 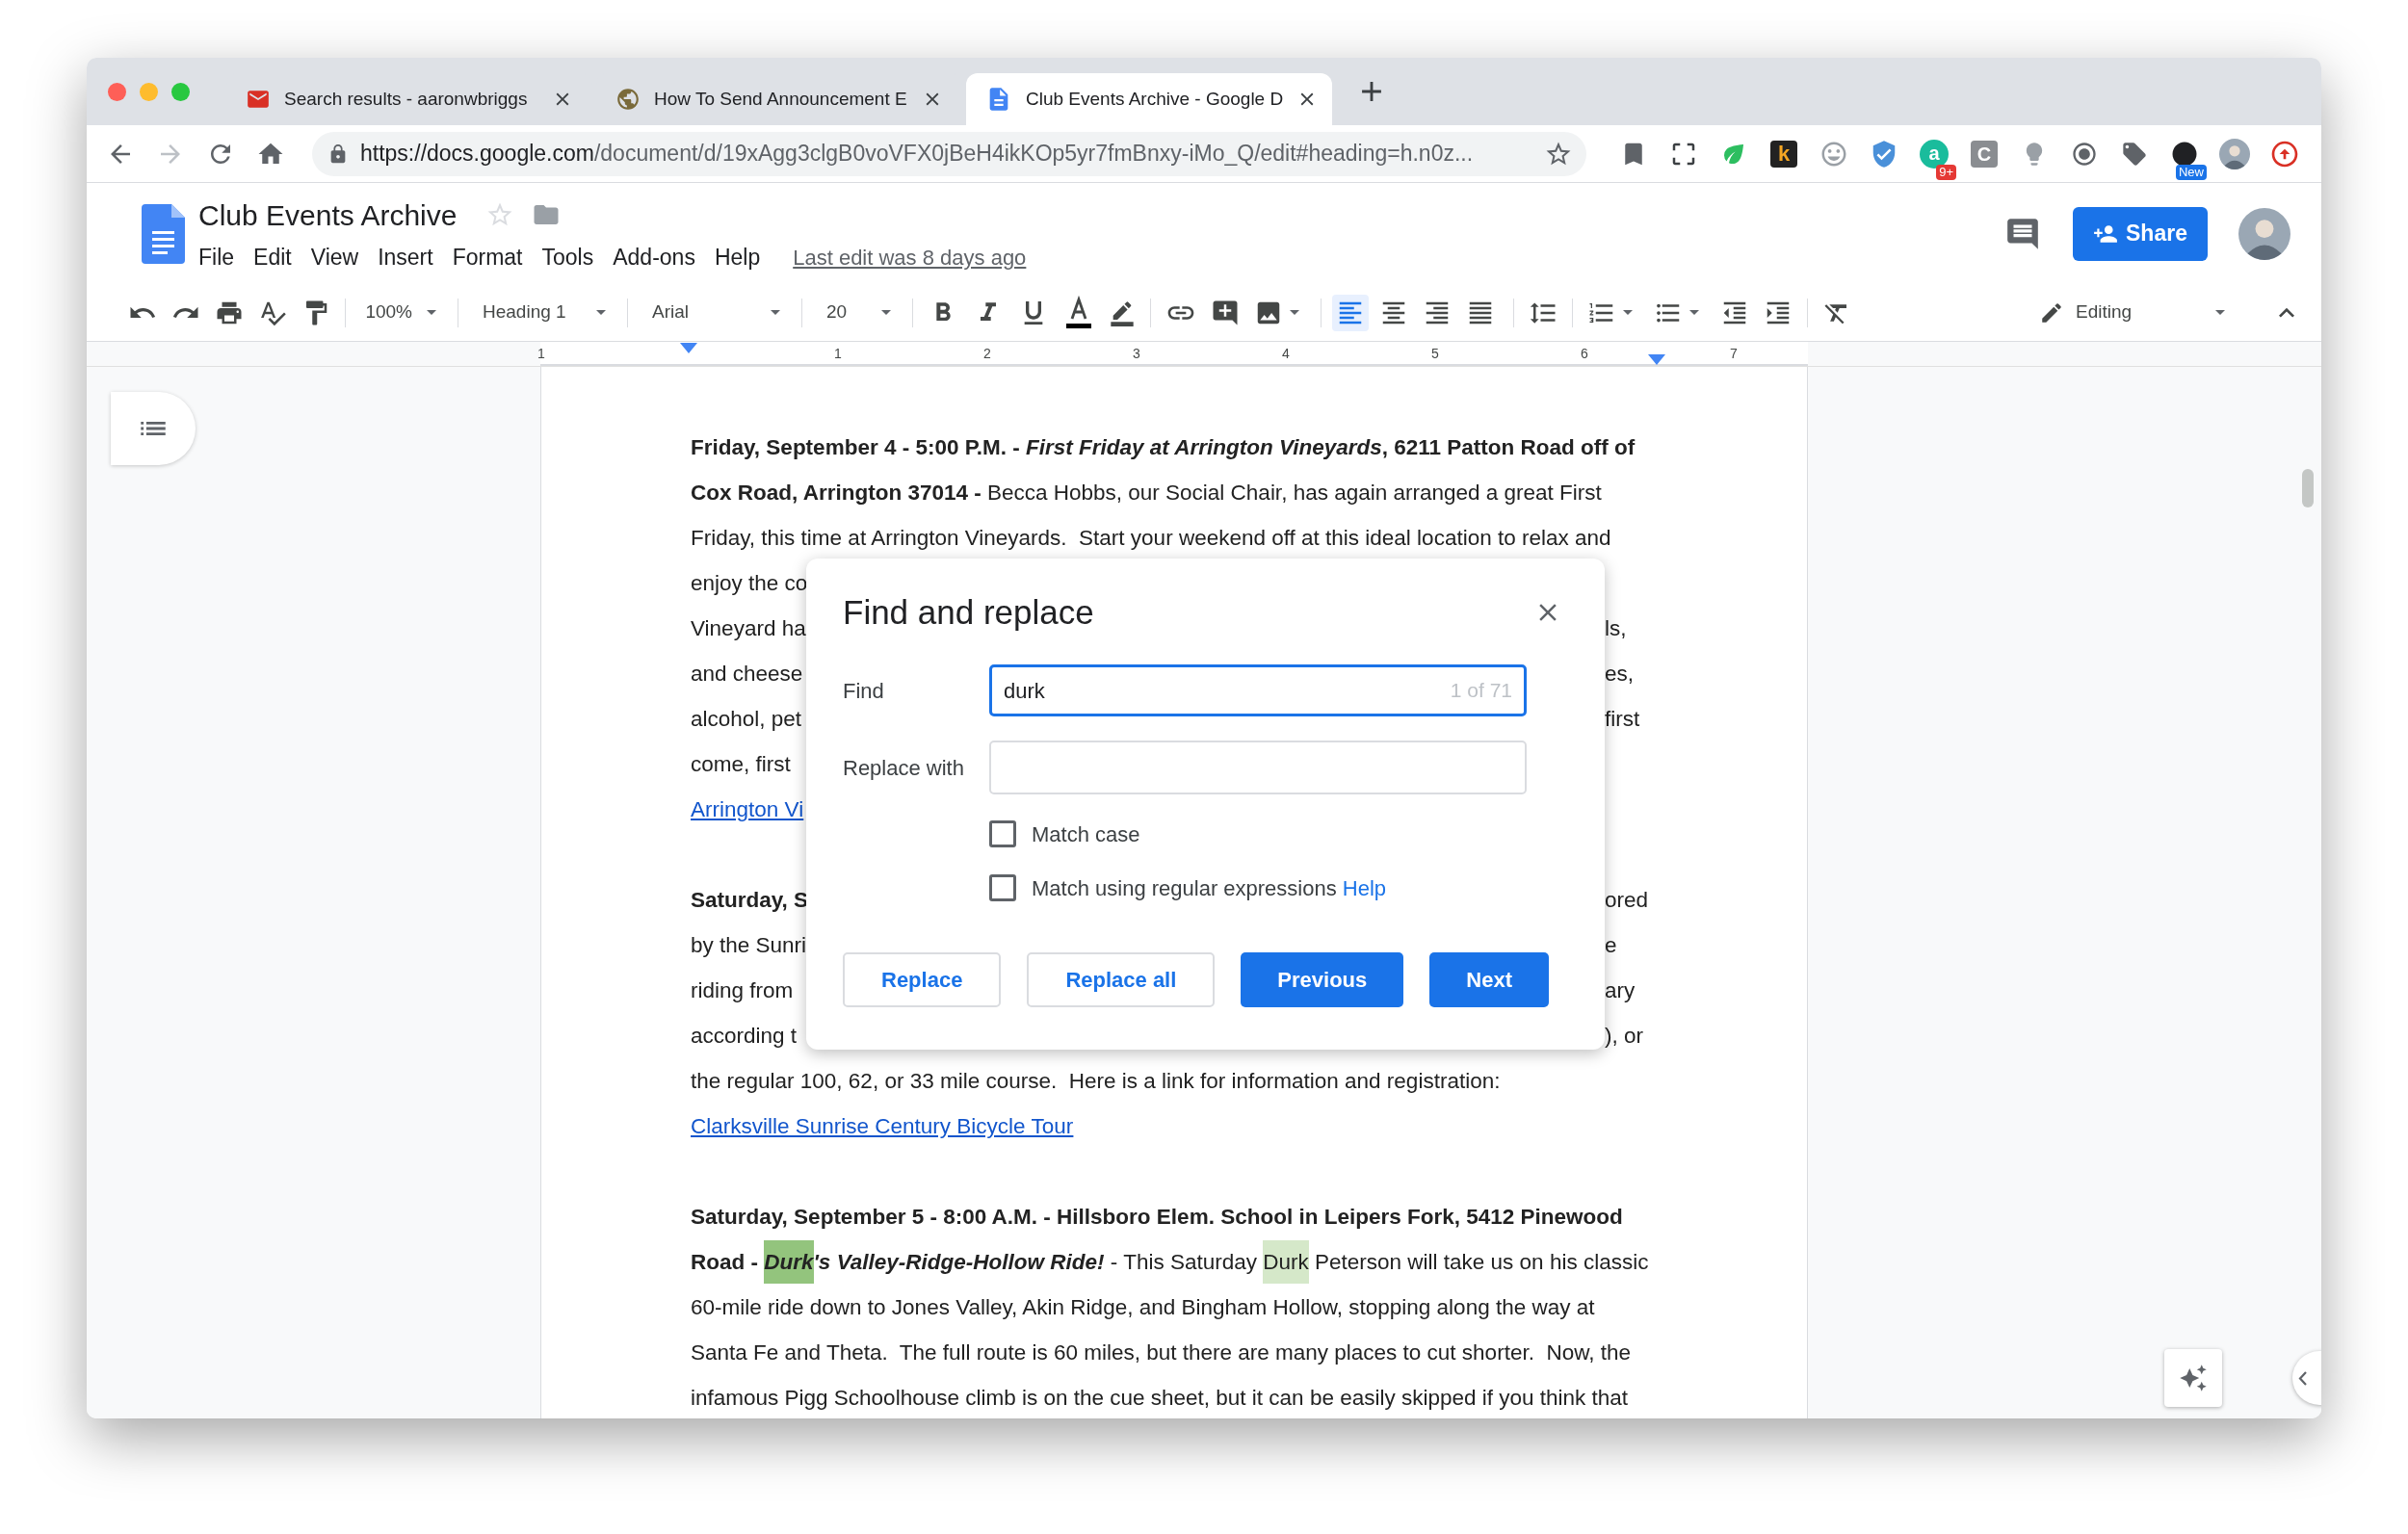 I want to click on share-button: Share, so click(x=2140, y=233).